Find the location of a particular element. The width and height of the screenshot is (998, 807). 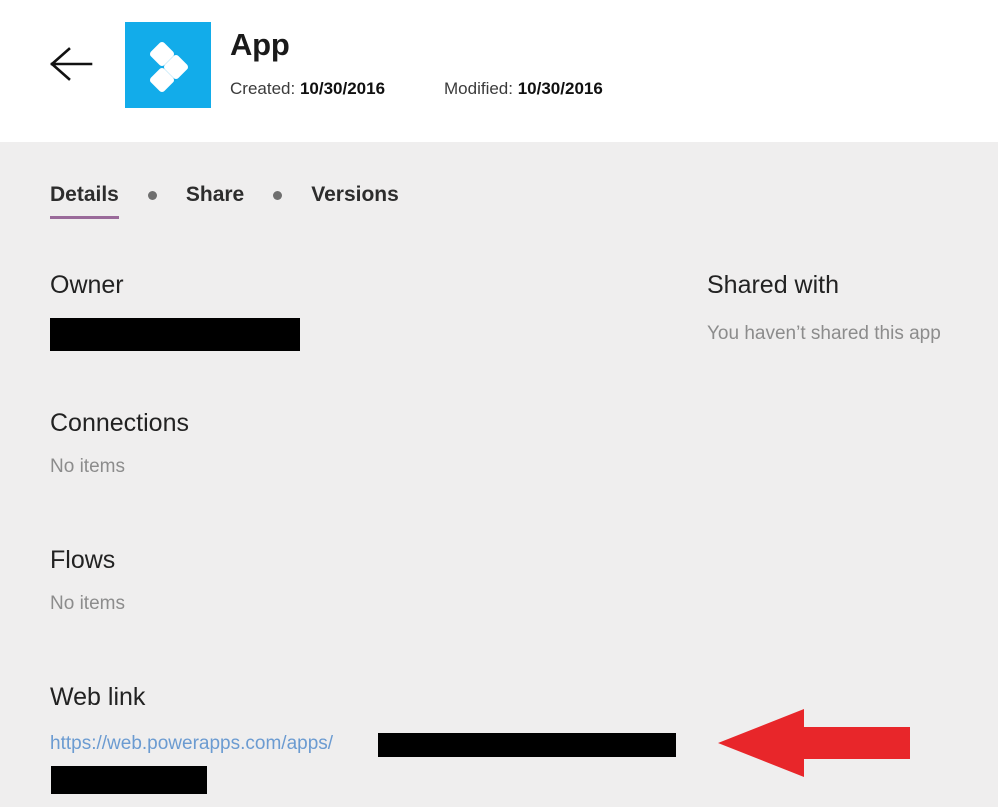

flows-empty-text: No items is located at coordinates (87, 603).